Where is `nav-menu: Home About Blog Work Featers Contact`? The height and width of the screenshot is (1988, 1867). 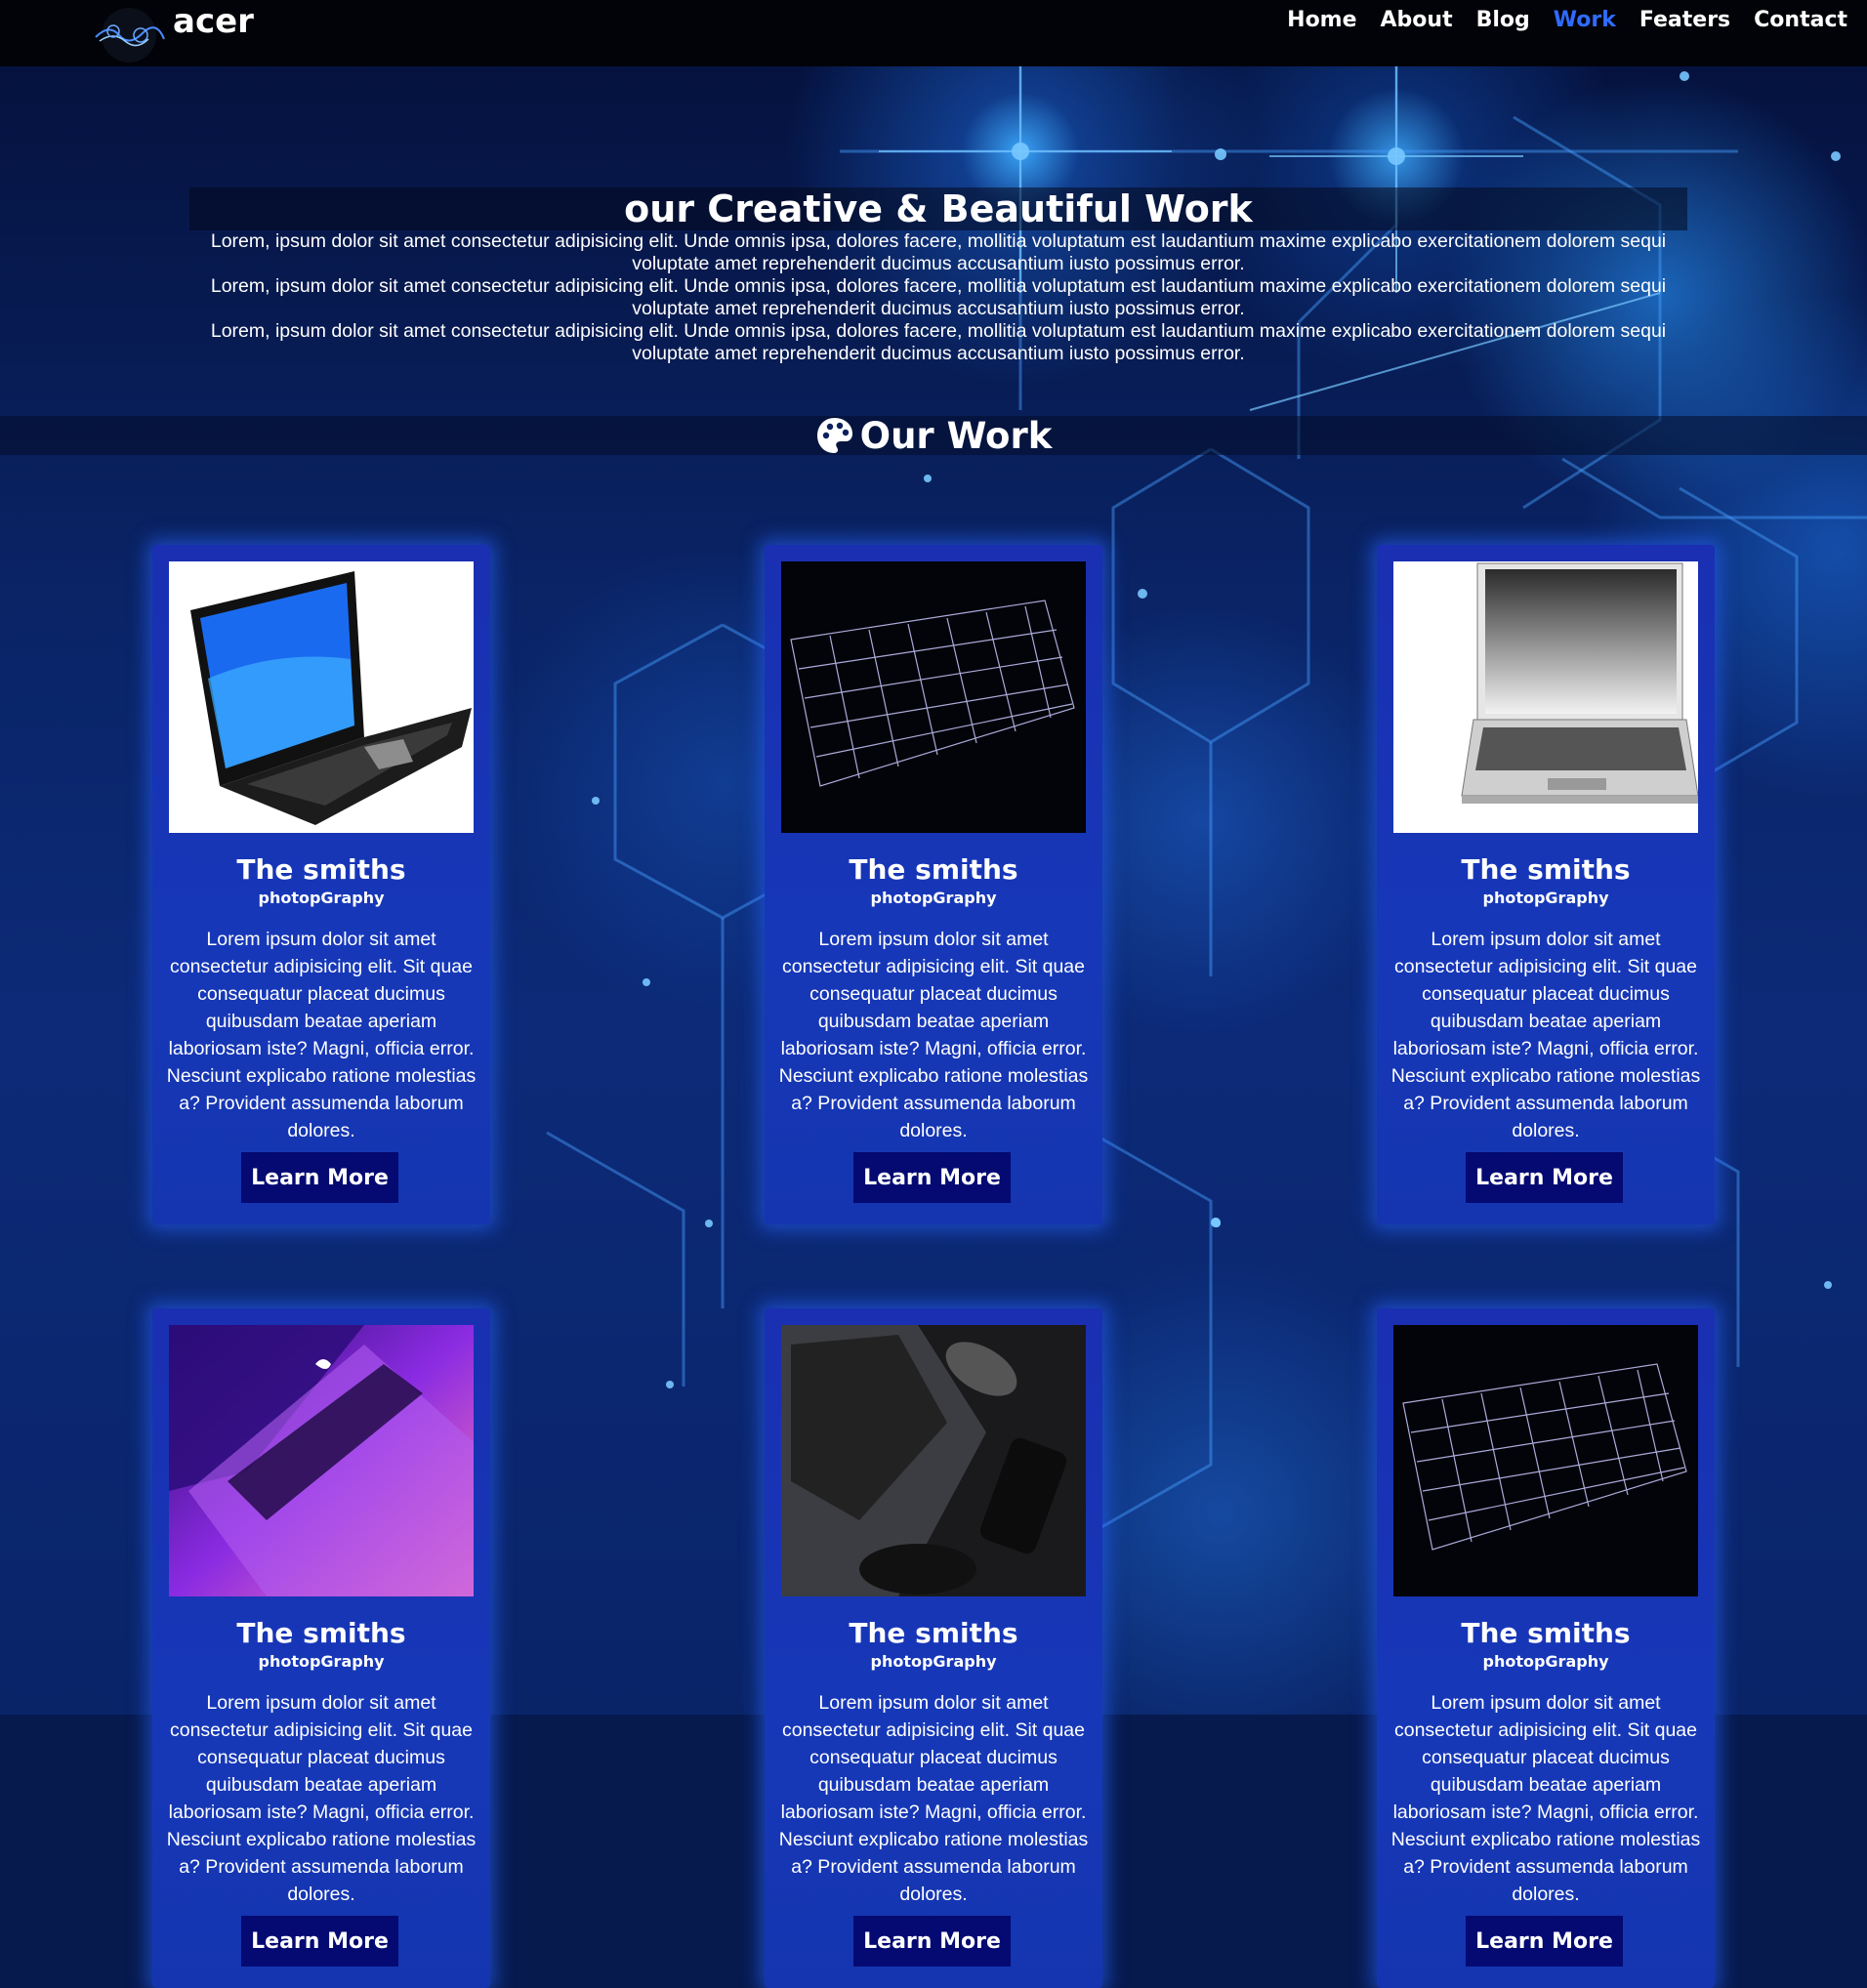
nav-menu: Home About Blog Work Featers Contact is located at coordinates (1567, 20).